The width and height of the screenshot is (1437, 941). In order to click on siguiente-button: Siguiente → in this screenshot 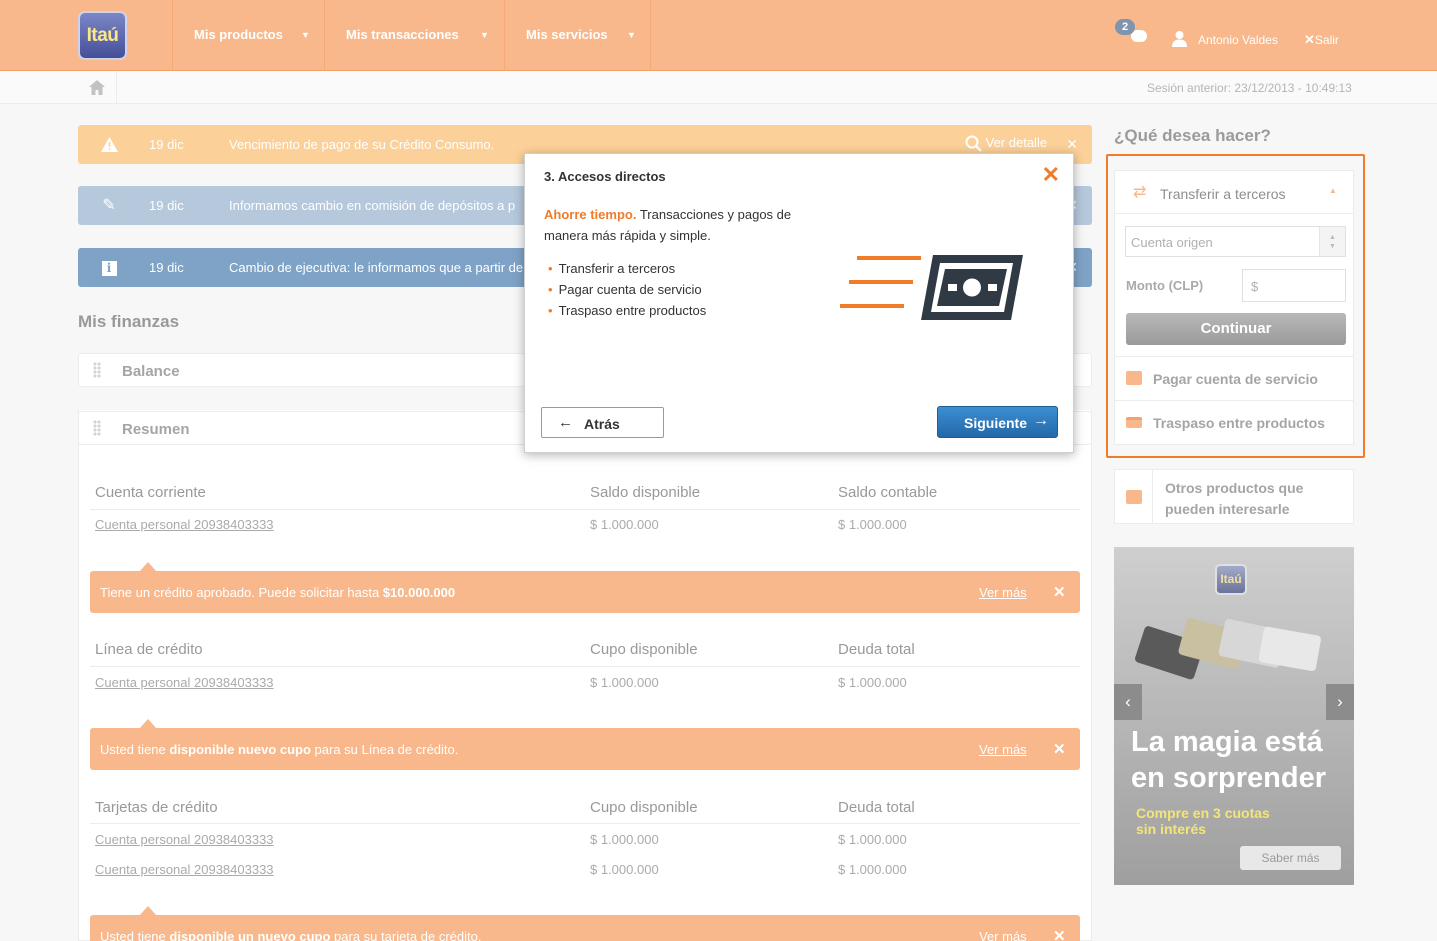, I will do `click(997, 422)`.